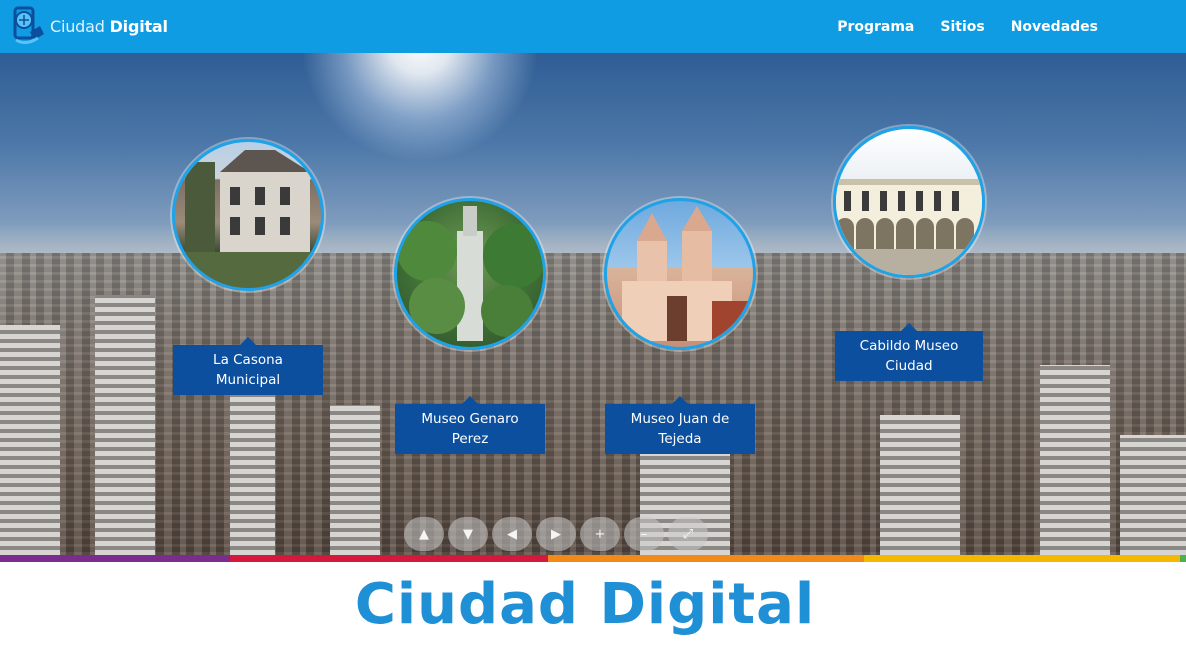 The width and height of the screenshot is (1186, 660). What do you see at coordinates (1183, 558) in the screenshot?
I see `stripe-green` at bounding box center [1183, 558].